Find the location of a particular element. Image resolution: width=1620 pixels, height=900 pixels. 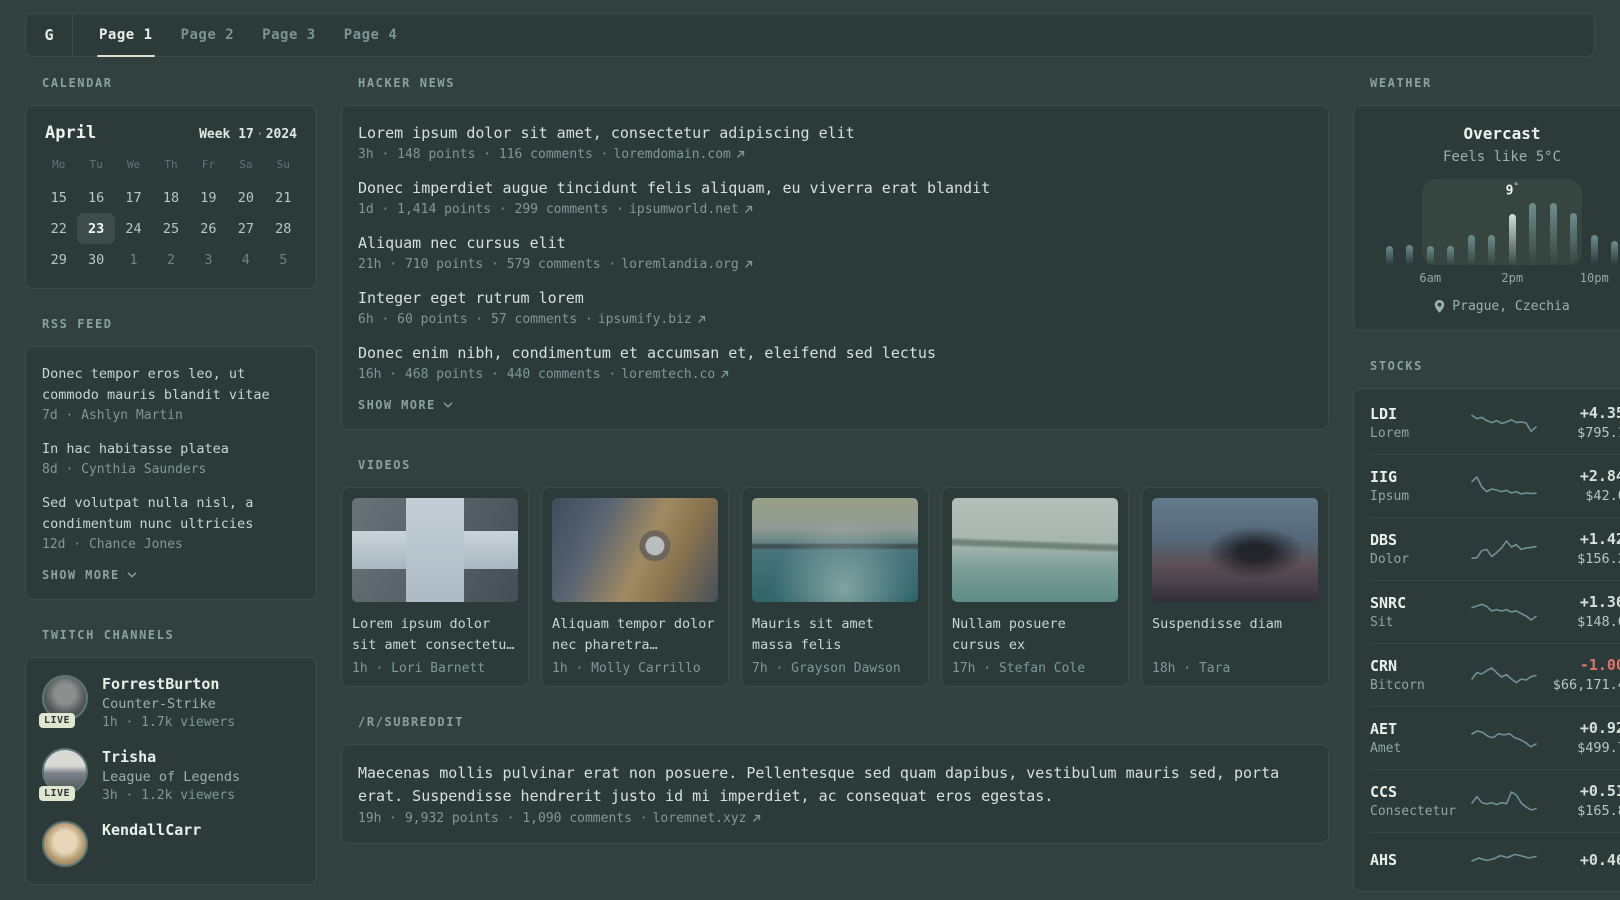

stock-row: LDI Lorem +4.35% $795.18 is located at coordinates (1495, 423).